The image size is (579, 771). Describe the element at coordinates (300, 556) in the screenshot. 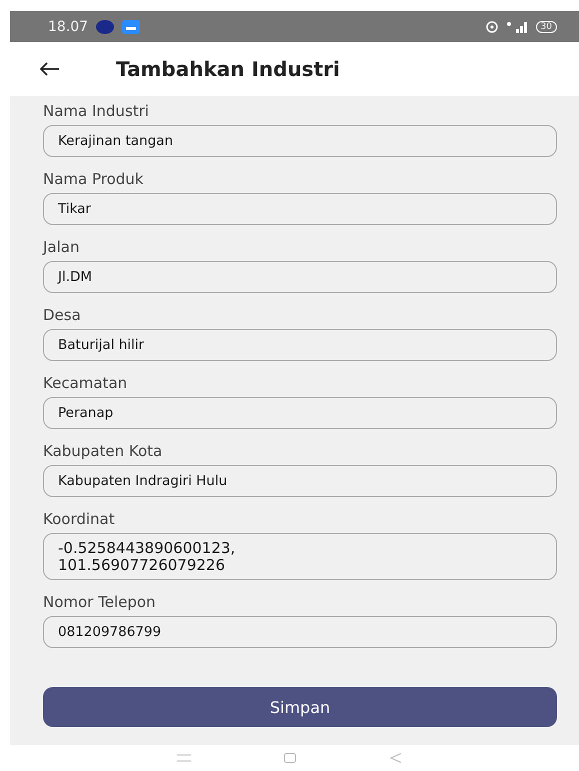

I see `input-field: -0.5258443890600123, 101.56907726079226` at that location.